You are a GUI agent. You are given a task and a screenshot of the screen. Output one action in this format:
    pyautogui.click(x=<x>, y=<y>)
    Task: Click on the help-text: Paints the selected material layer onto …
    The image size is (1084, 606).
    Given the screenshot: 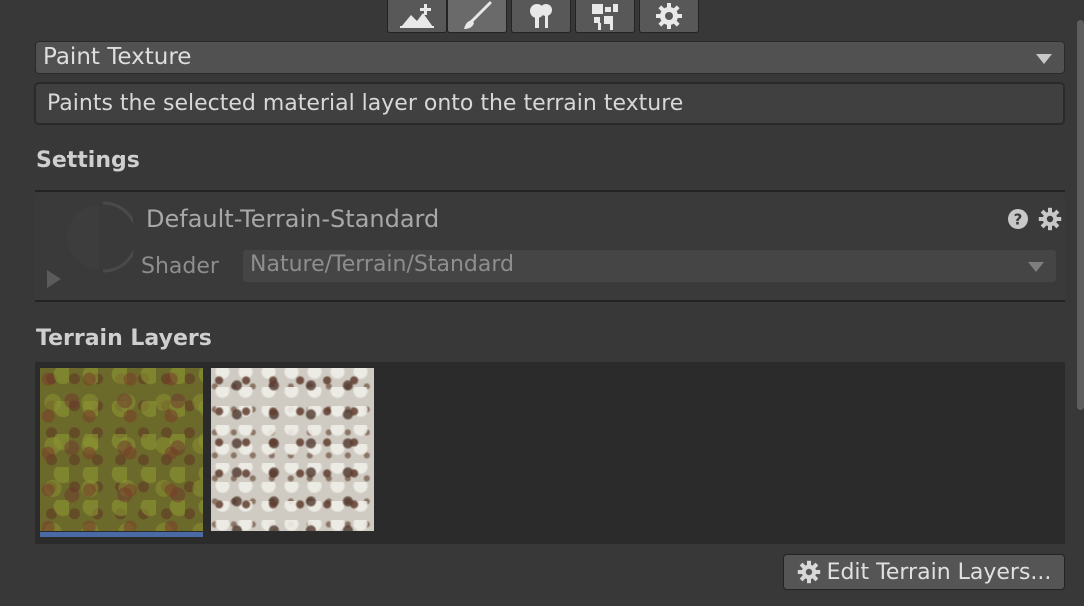 What is the action you would take?
    pyautogui.click(x=365, y=103)
    